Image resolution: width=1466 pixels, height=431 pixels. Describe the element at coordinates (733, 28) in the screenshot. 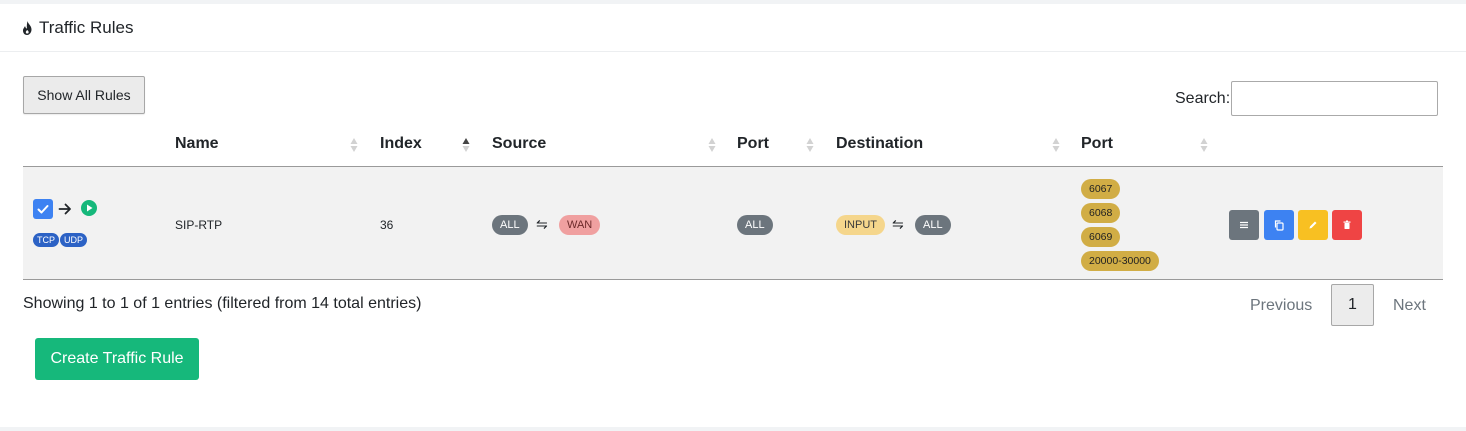

I see `card-header: Traffic Rules` at that location.